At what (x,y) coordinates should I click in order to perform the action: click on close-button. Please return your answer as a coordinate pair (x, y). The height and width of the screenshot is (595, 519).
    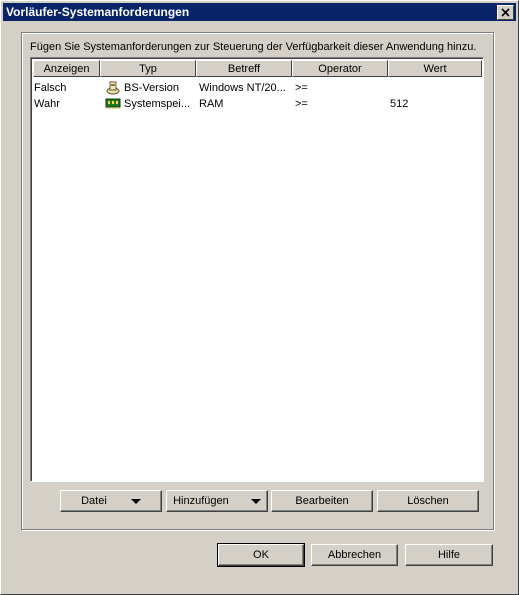
    Looking at the image, I should click on (505, 12).